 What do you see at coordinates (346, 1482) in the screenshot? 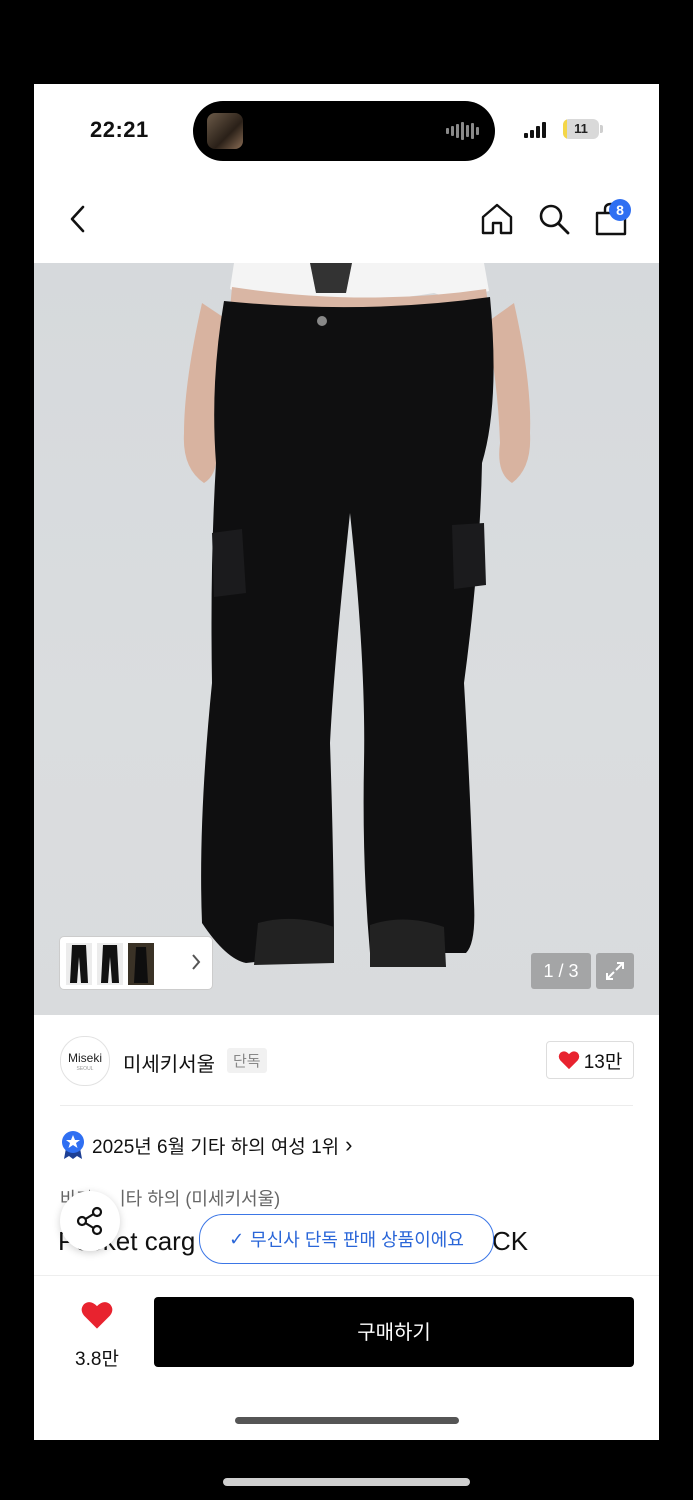
I see `outer-home-indicator` at bounding box center [346, 1482].